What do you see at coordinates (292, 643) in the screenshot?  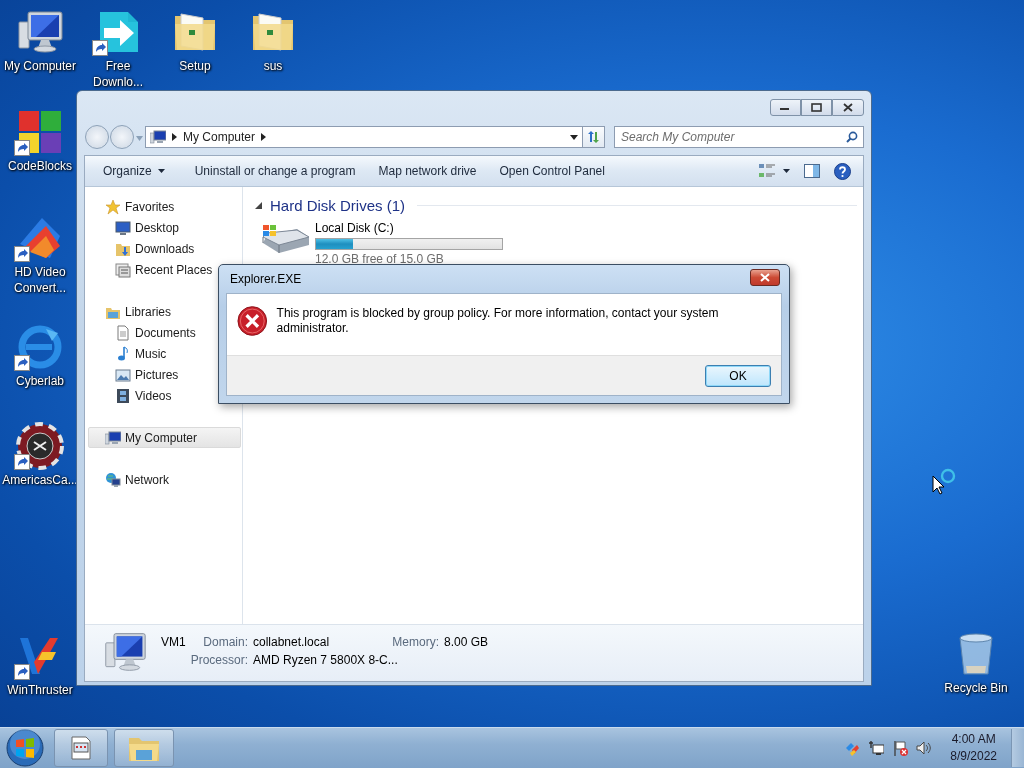 I see `field-value: collabnet.local` at bounding box center [292, 643].